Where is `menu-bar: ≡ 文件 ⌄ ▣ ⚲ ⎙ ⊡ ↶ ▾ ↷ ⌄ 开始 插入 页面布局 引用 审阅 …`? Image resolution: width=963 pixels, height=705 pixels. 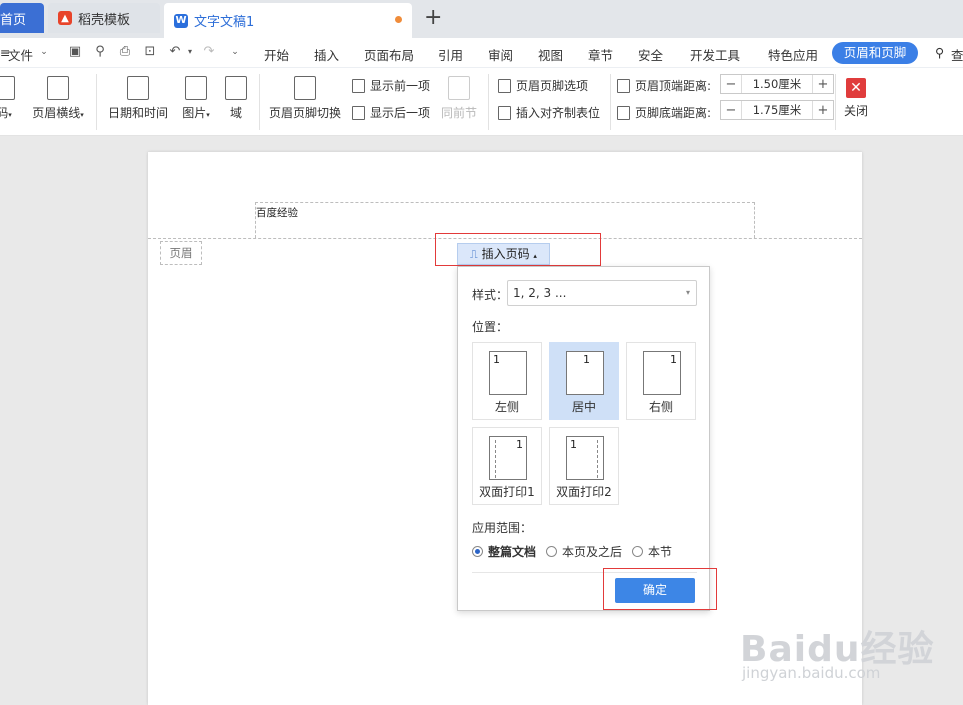 menu-bar: ≡ 文件 ⌄ ▣ ⚲ ⎙ ⊡ ↶ ▾ ↷ ⌄ 开始 插入 页面布局 引用 审阅 … is located at coordinates (481, 53).